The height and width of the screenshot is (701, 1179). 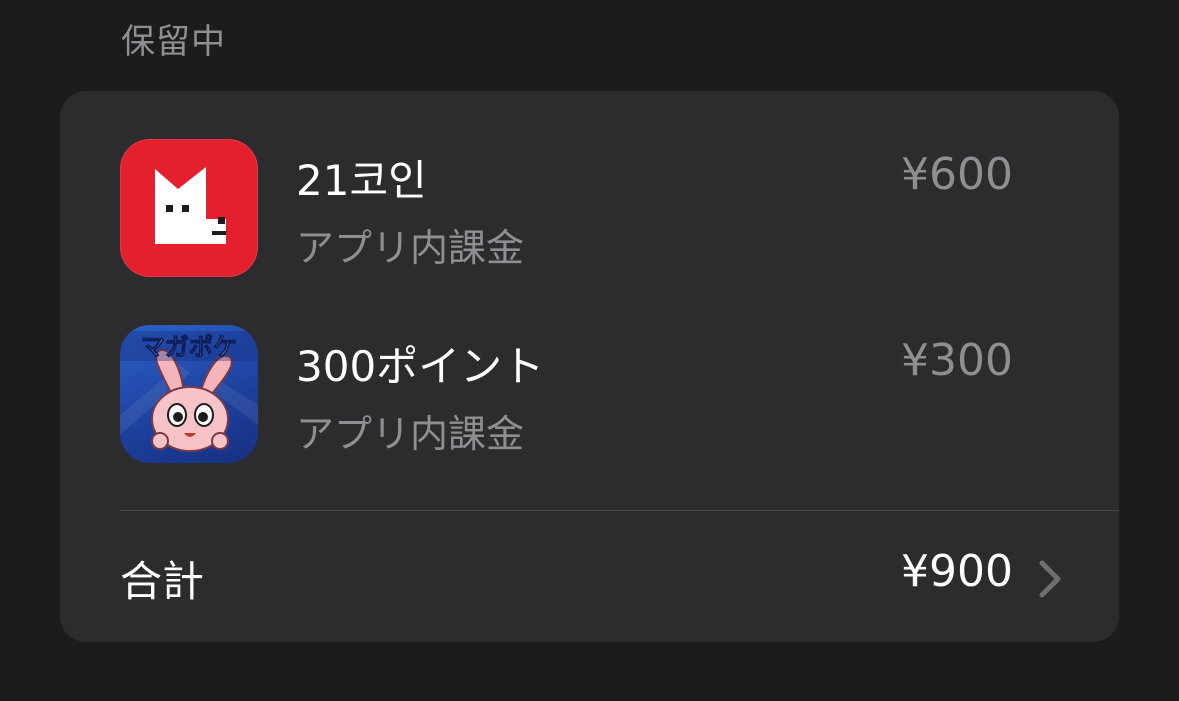 I want to click on red-fox-app-icon, so click(x=189, y=208).